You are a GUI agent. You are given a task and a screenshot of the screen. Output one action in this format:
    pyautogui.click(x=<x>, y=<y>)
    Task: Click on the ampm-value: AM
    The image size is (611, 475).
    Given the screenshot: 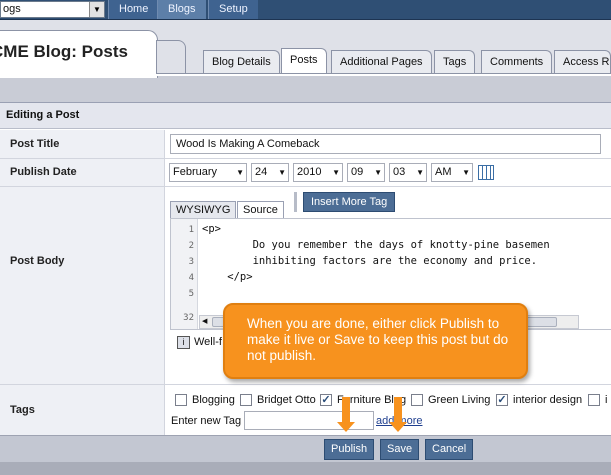 What is the action you would take?
    pyautogui.click(x=443, y=172)
    